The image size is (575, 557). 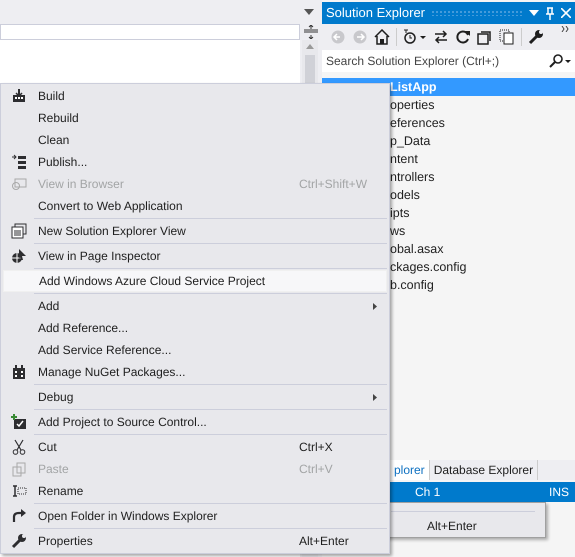 I want to click on rename-icon, so click(x=18, y=491).